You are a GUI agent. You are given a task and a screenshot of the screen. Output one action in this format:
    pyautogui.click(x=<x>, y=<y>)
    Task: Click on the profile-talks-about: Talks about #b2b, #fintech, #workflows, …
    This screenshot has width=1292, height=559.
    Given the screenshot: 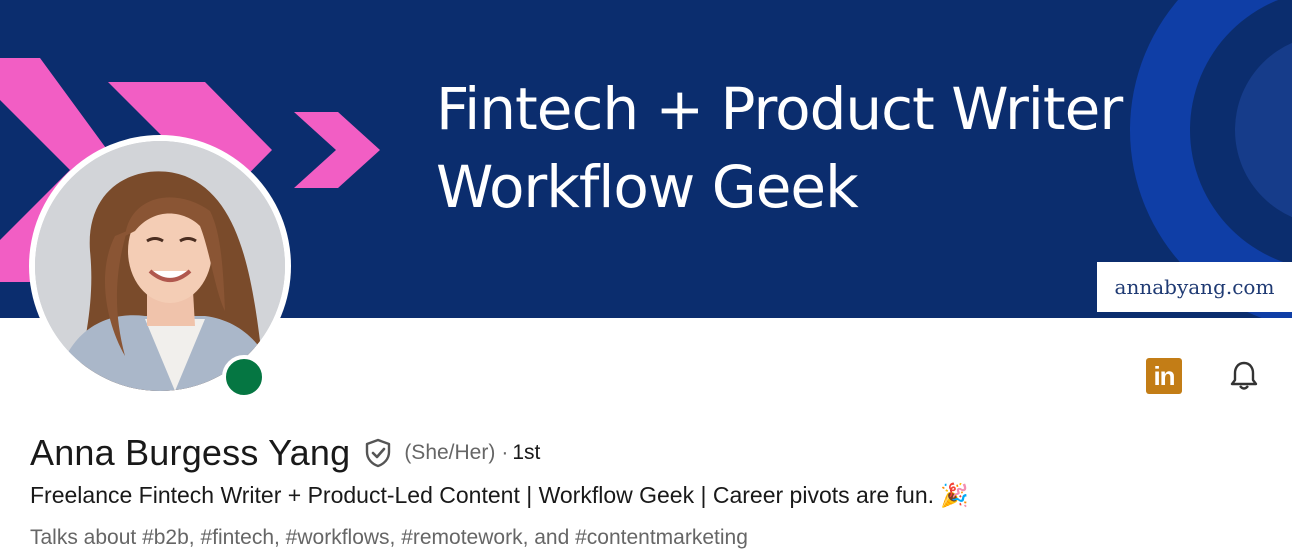 What is the action you would take?
    pyautogui.click(x=389, y=537)
    